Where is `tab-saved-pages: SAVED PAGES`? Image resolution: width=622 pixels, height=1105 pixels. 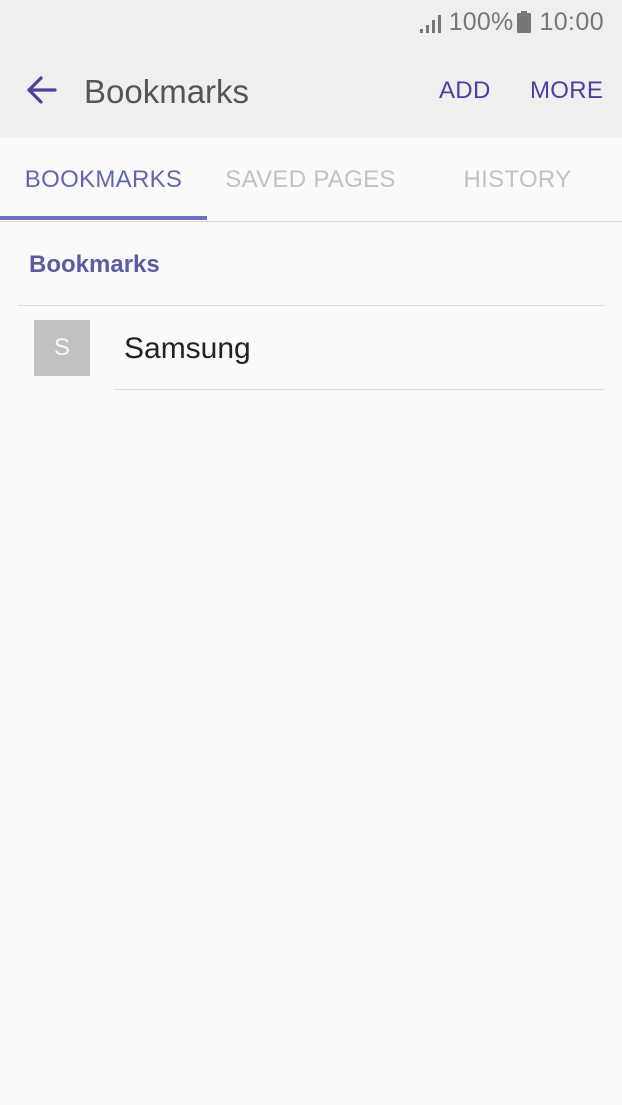
tab-saved-pages: SAVED PAGES is located at coordinates (310, 180).